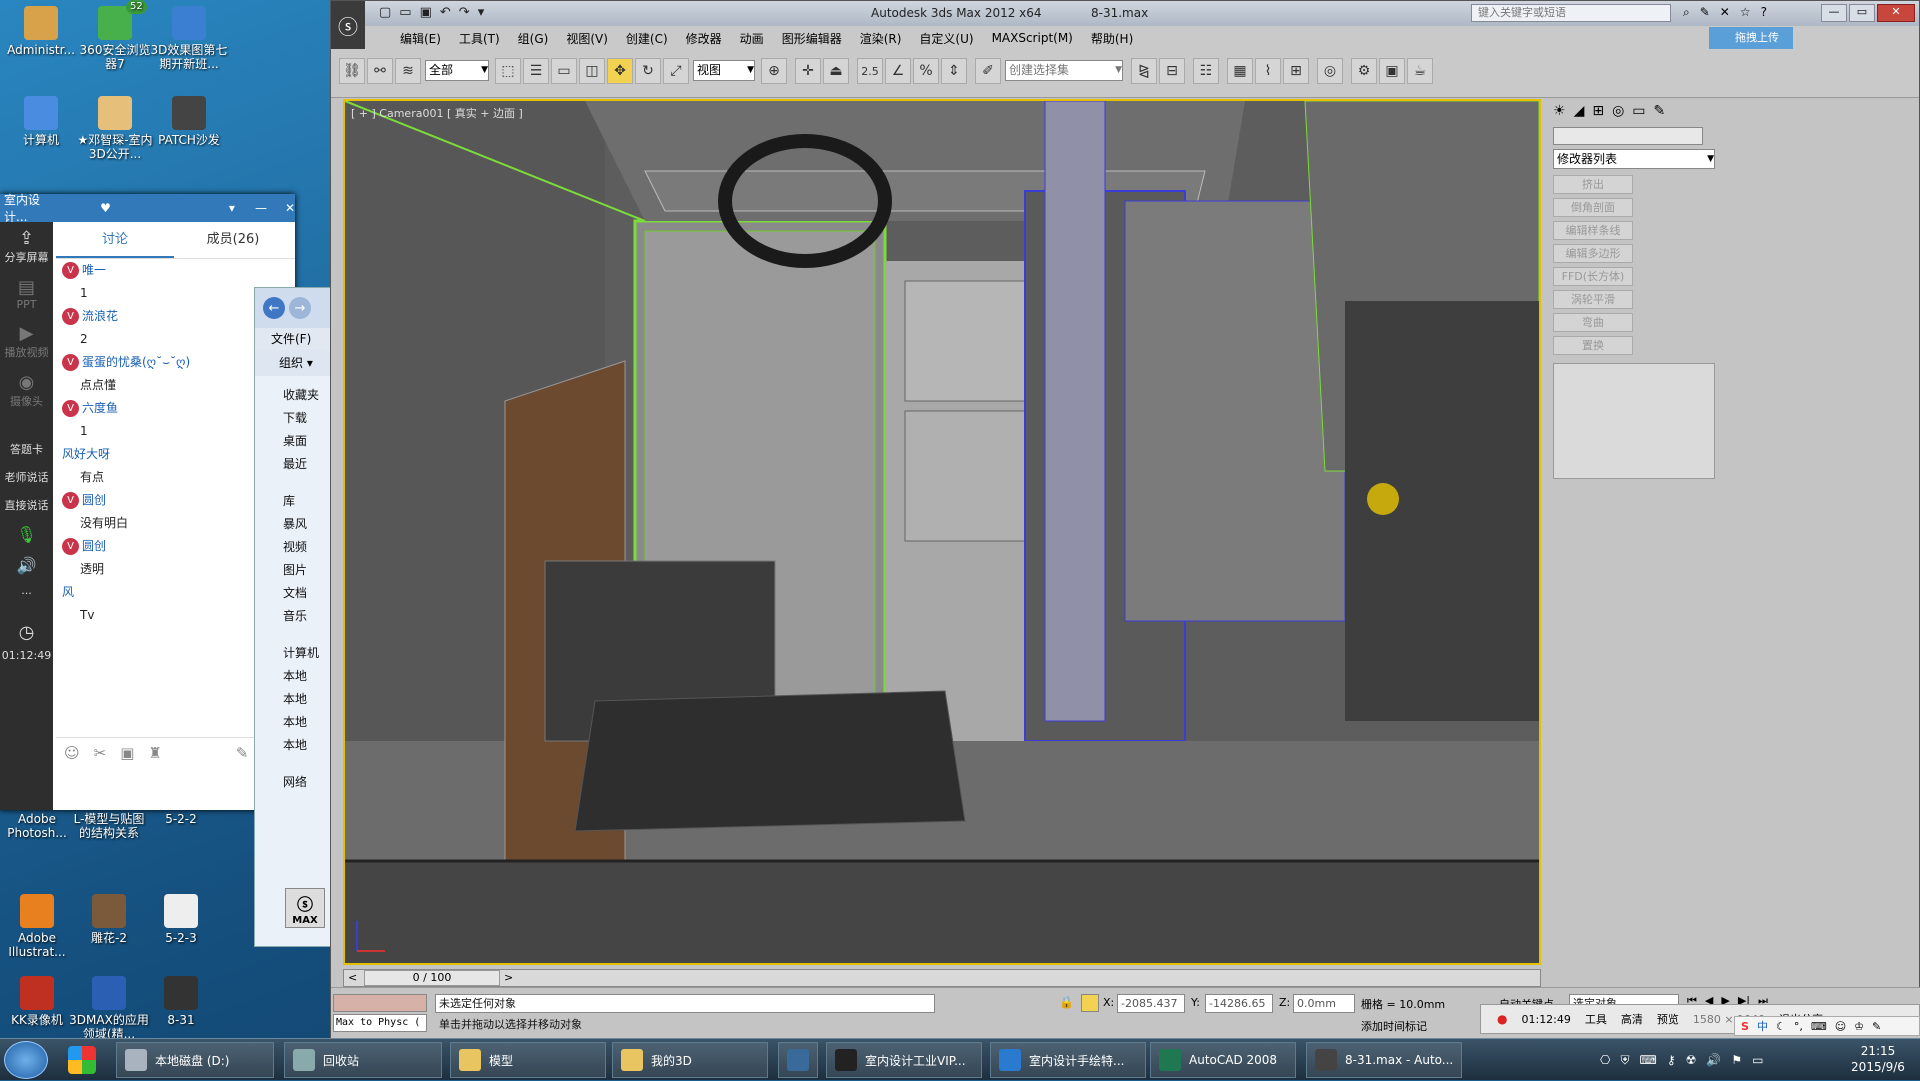  I want to click on modifier-button: FFD(长方体), so click(1593, 276).